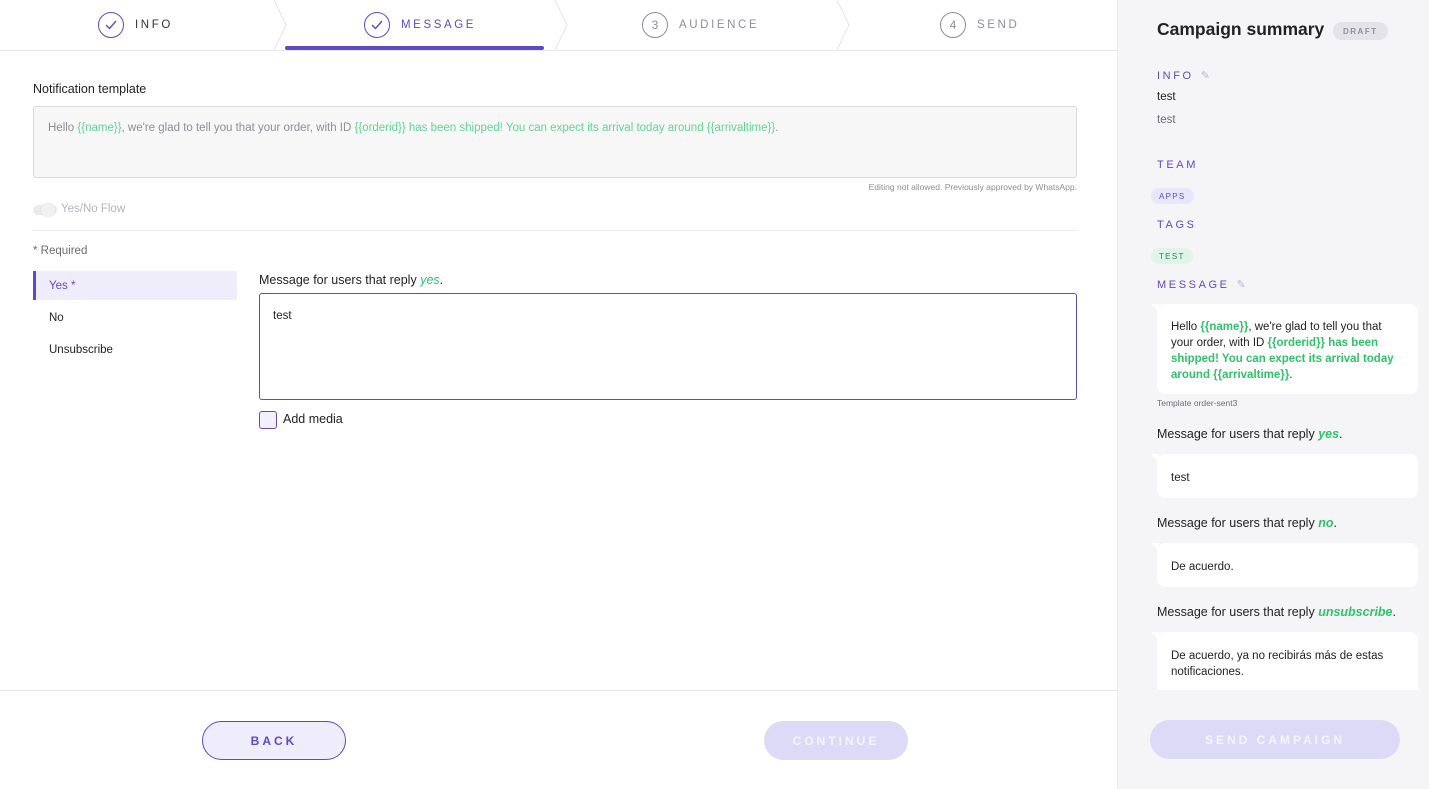 The width and height of the screenshot is (1429, 789). I want to click on summary-footer: SEND CAMPAIGN, so click(1273, 739).